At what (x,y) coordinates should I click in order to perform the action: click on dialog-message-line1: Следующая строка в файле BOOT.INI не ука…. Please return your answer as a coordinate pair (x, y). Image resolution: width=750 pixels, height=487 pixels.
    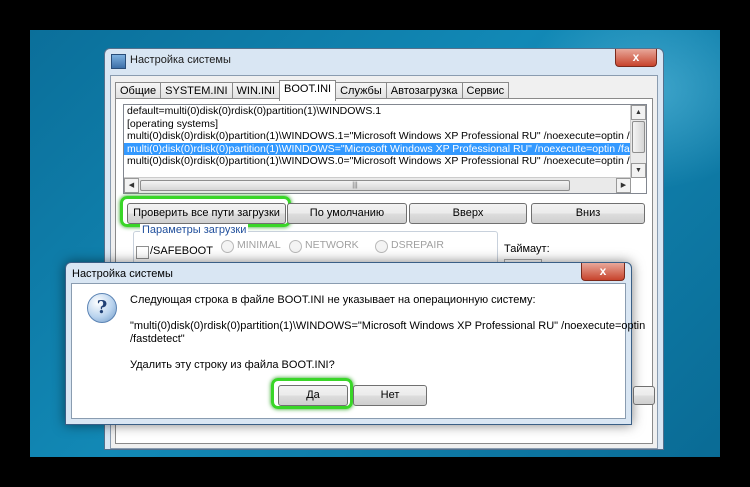
    Looking at the image, I should click on (333, 300).